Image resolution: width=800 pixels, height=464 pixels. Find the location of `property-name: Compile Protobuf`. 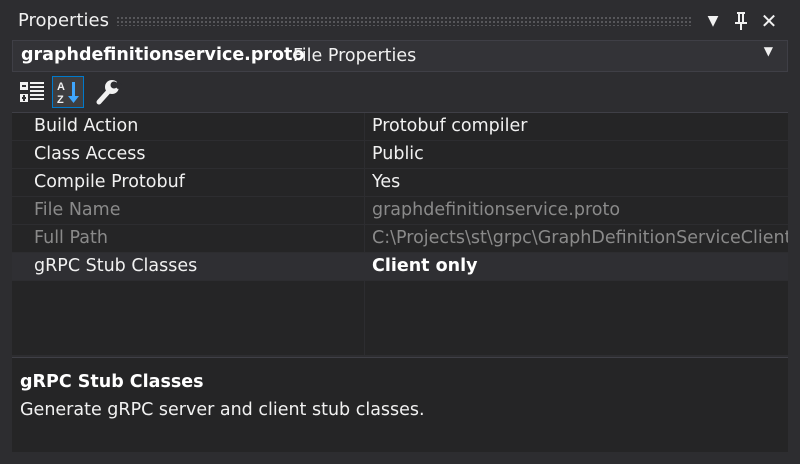

property-name: Compile Protobuf is located at coordinates (109, 182).